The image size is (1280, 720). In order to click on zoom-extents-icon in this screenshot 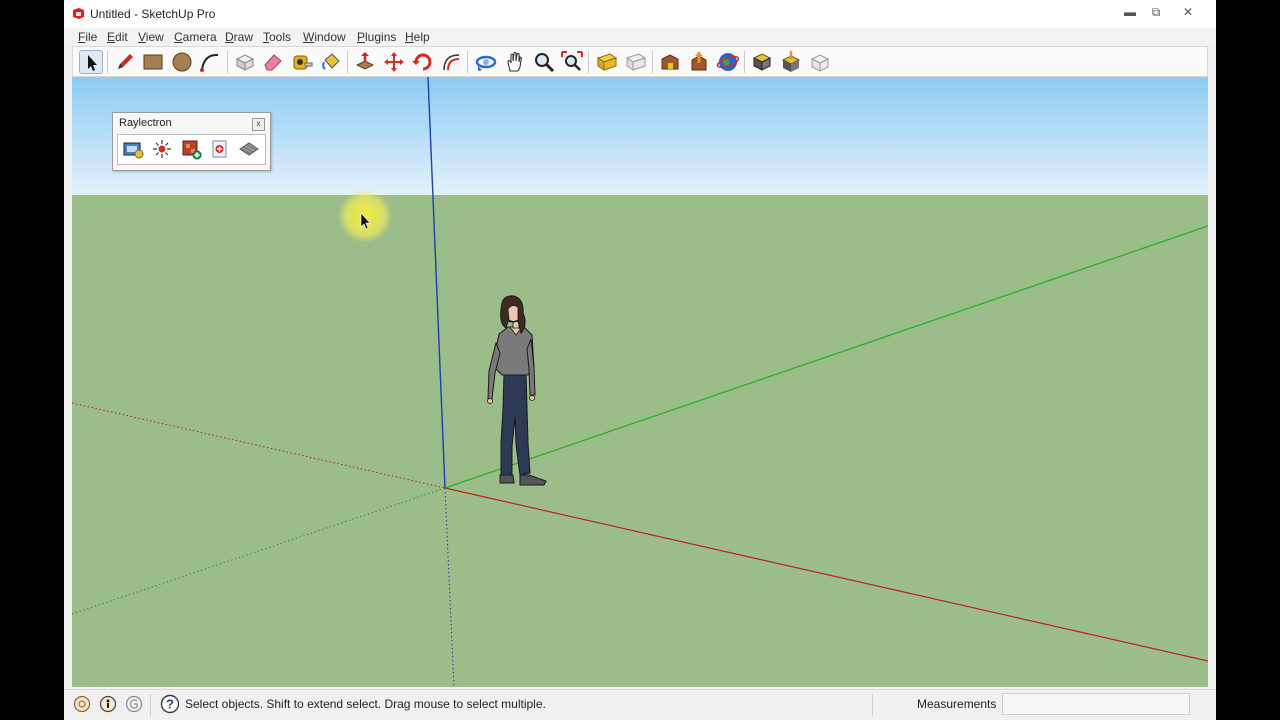, I will do `click(572, 61)`.